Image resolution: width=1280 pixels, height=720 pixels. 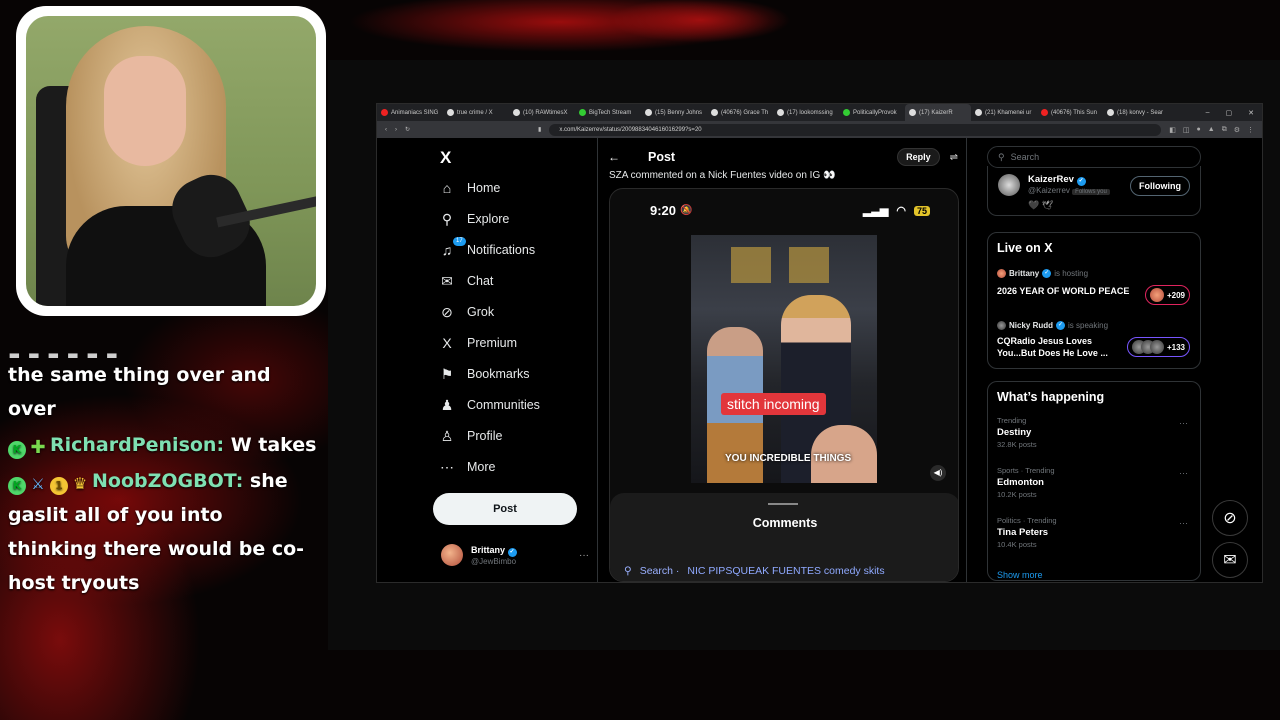 I want to click on nav-item-explore: ⚲ Explore, so click(x=474, y=218).